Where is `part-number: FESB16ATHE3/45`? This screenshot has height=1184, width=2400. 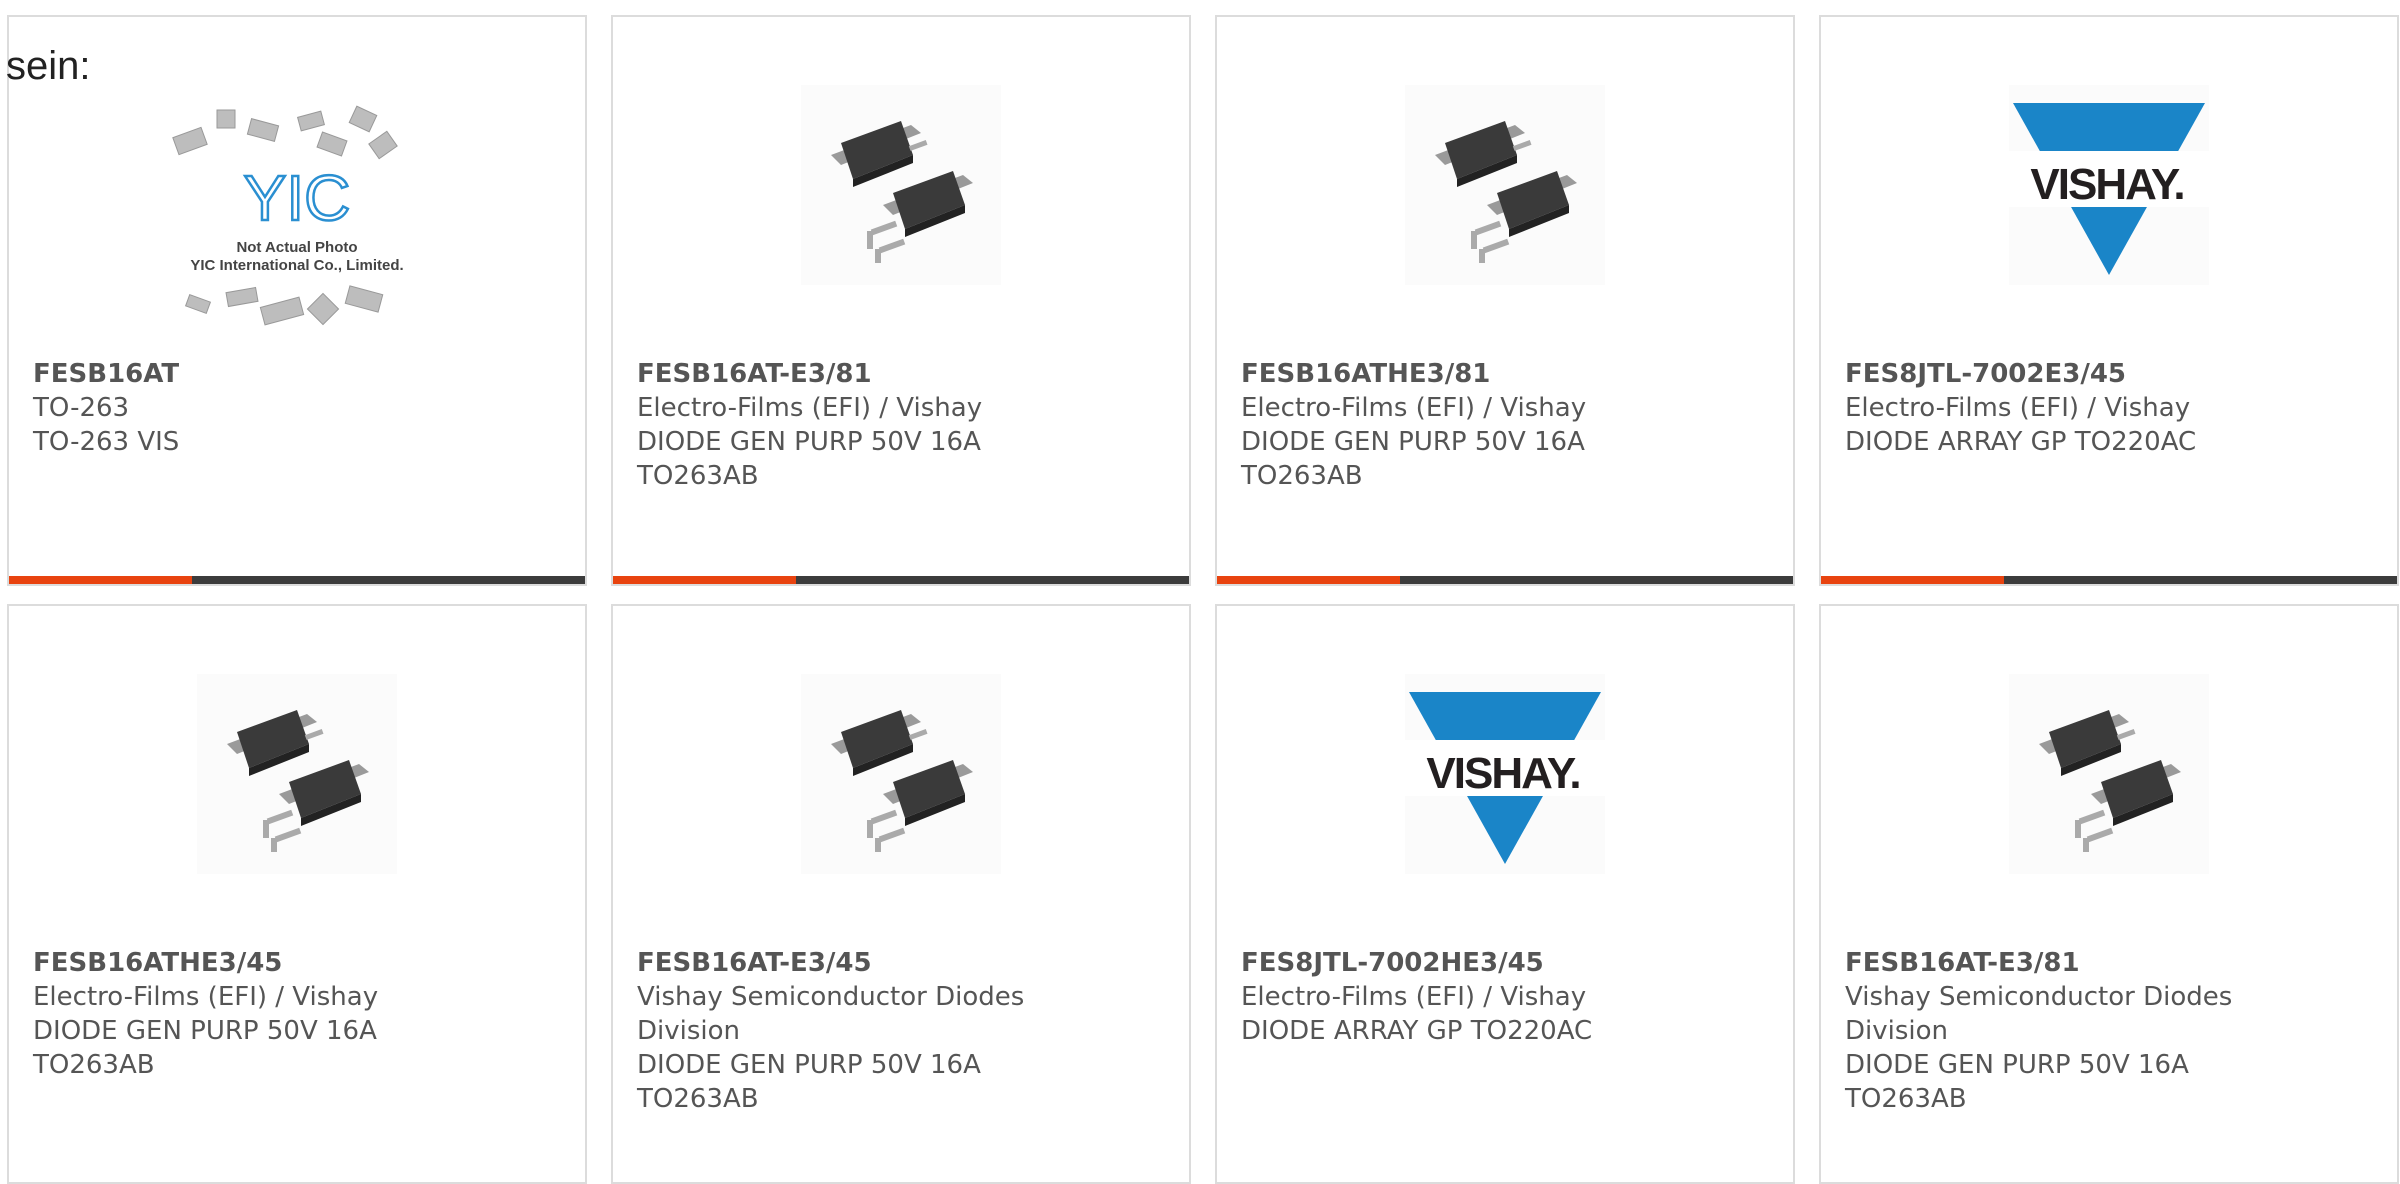 part-number: FESB16ATHE3/45 is located at coordinates (158, 963).